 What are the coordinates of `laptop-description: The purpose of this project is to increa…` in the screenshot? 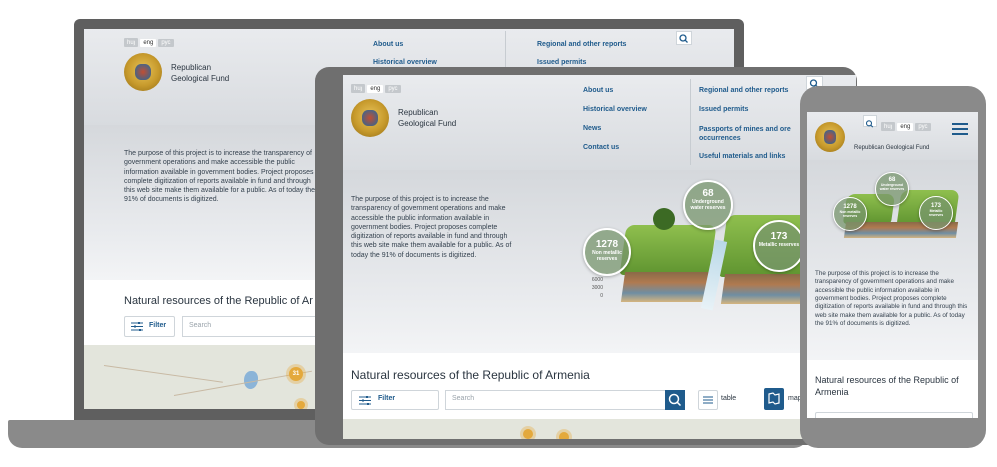 It's located at (220, 177).